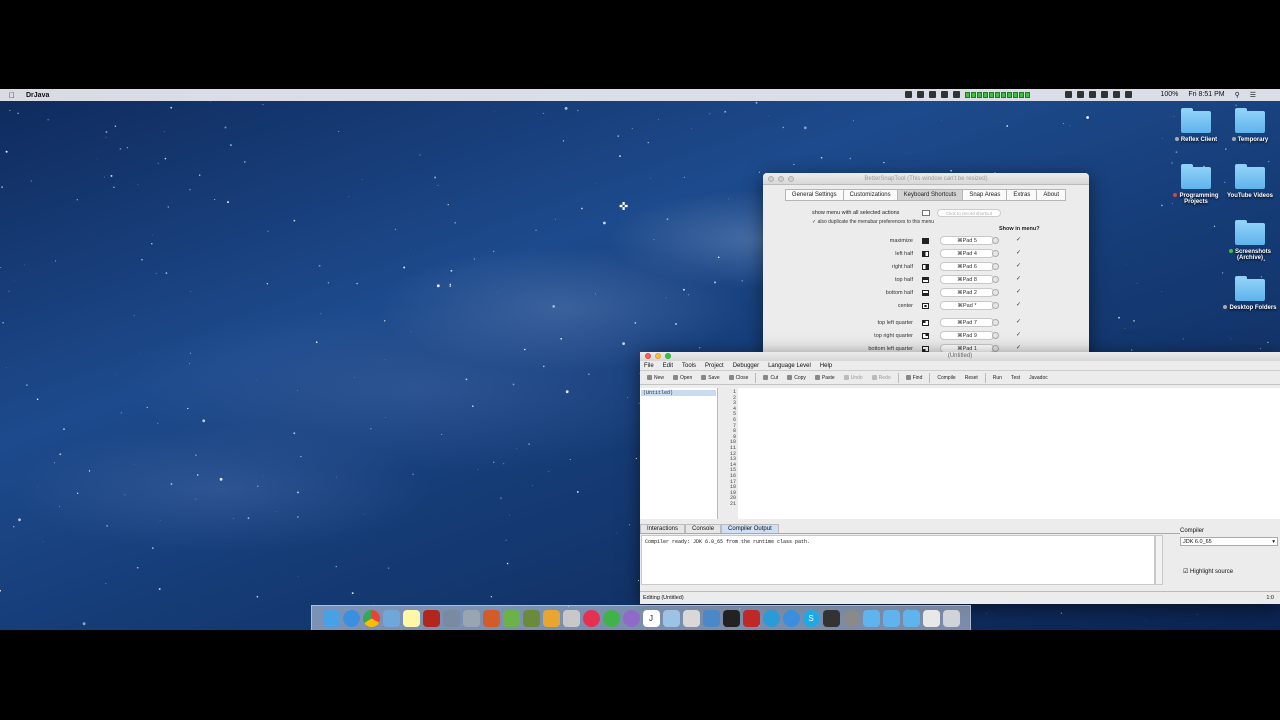  Describe the element at coordinates (946, 378) in the screenshot. I see `compile-button: Compile` at that location.